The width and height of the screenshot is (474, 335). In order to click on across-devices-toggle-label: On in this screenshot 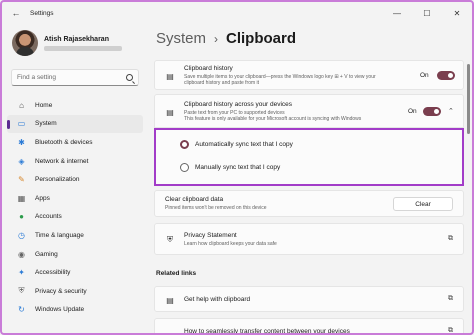, I will do `click(412, 111)`.